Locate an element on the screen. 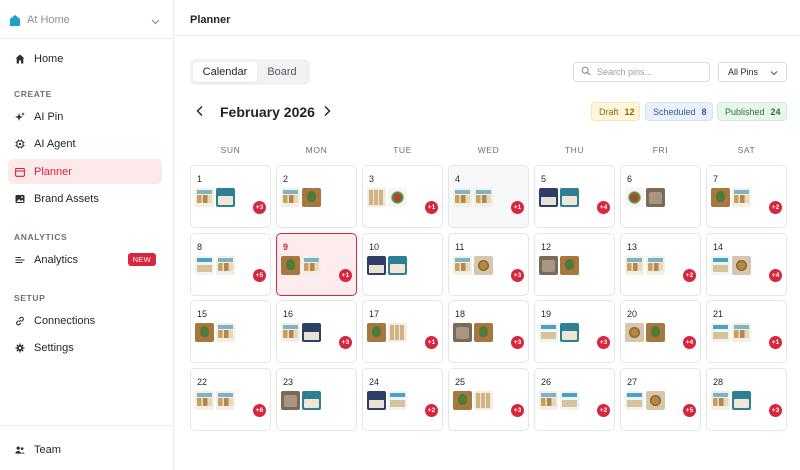 This screenshot has height=470, width=800. more-pins-badge: +6 is located at coordinates (259, 410).